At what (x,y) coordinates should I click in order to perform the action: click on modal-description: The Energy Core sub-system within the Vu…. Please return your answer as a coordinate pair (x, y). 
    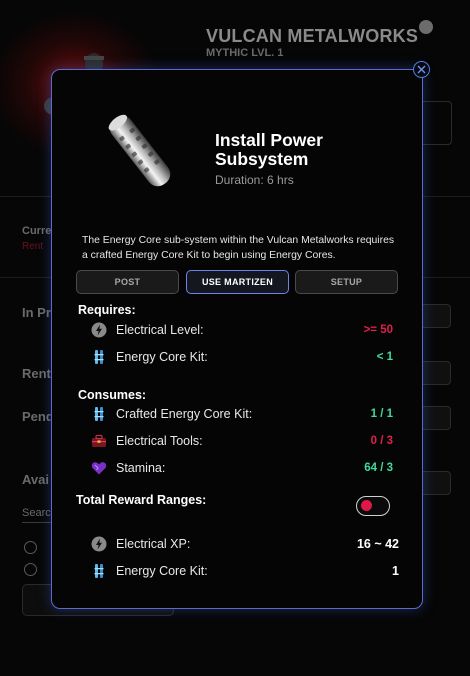
    Looking at the image, I should click on (238, 248).